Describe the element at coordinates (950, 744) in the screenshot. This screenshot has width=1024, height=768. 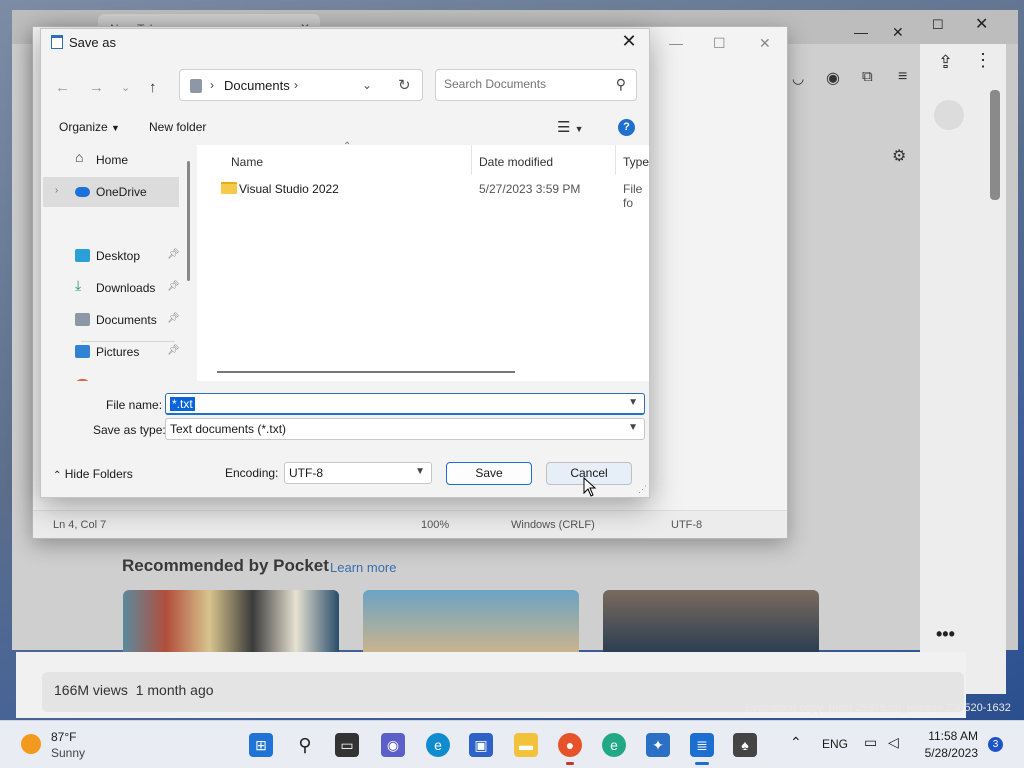
I see `clock: 11:58 AM 5/28/2023` at that location.